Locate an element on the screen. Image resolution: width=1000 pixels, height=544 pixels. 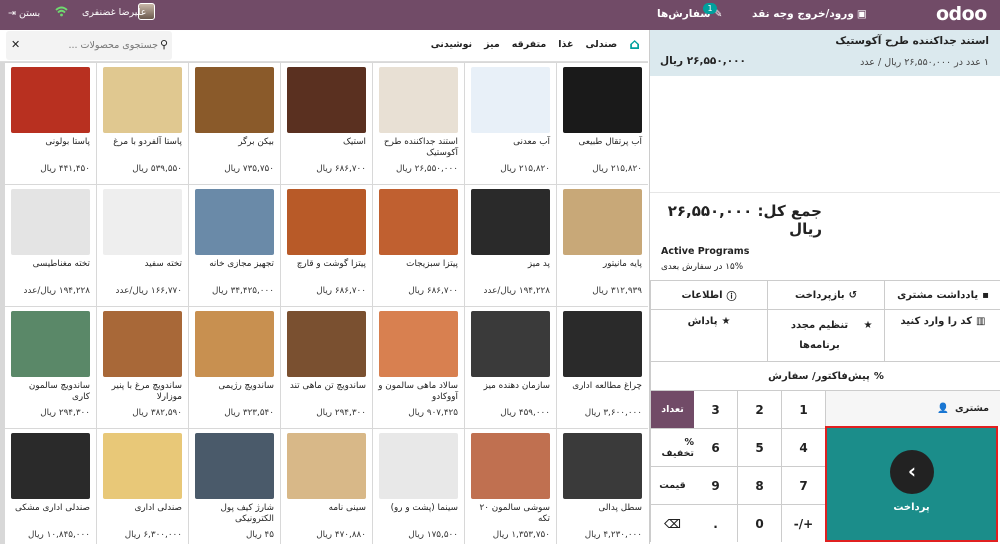
product-card: تجهیز مجازی خانه ۳۴,۴۲۵,۰۰۰ ریال is located at coordinates (234, 245).